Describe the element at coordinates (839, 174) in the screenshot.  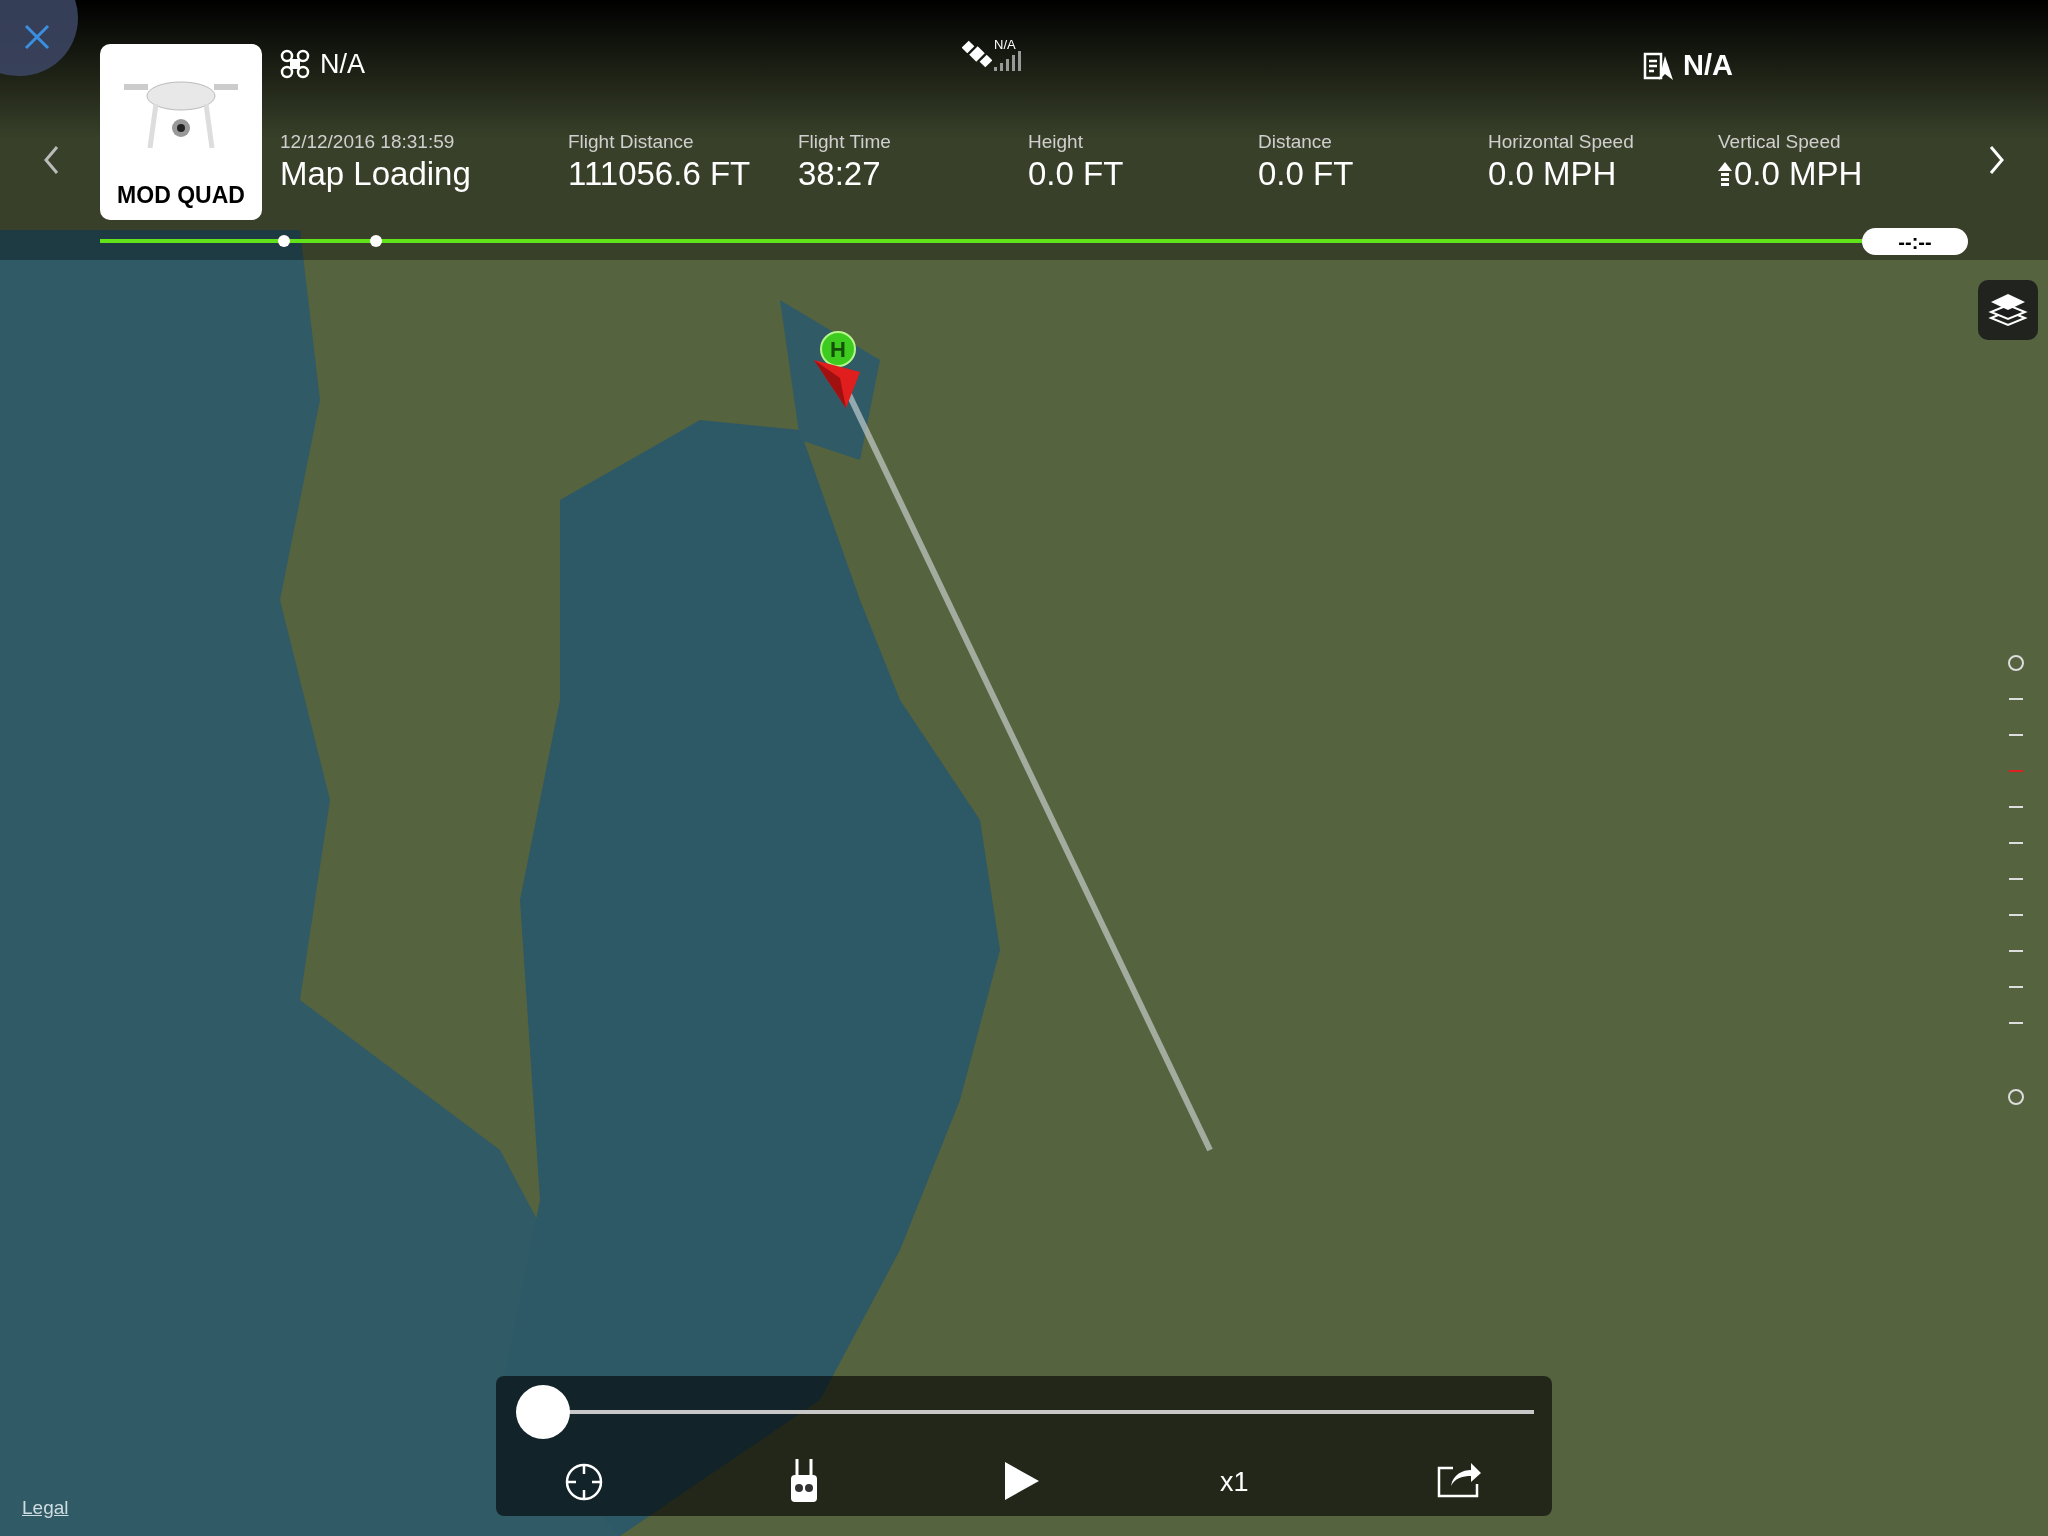
I see `stat-value: 38:27` at that location.